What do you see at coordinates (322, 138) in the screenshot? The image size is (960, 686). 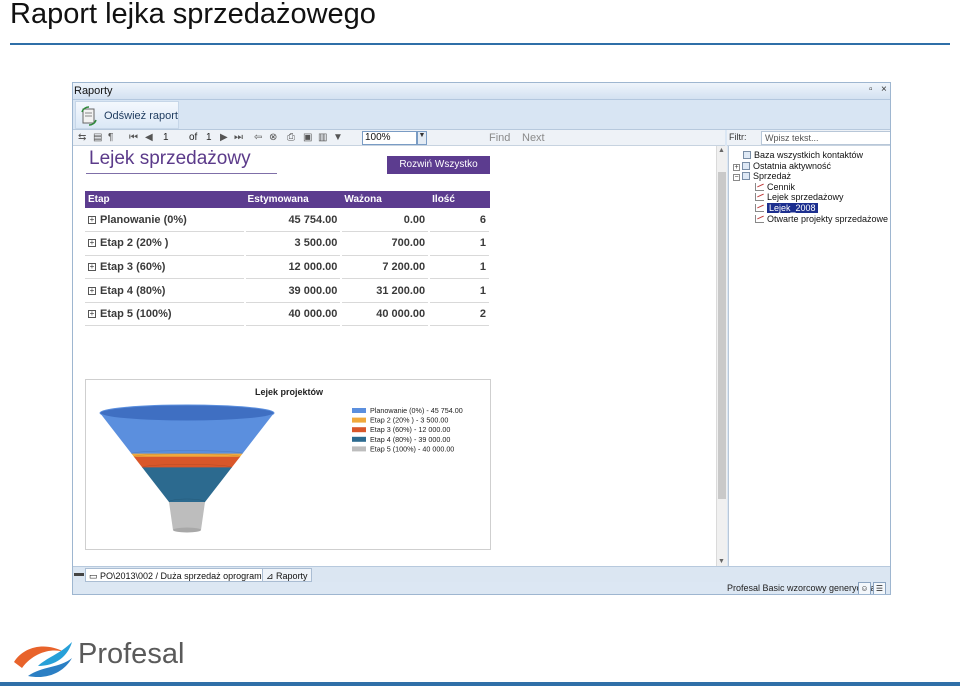 I see `page-setup-icon: ▥` at bounding box center [322, 138].